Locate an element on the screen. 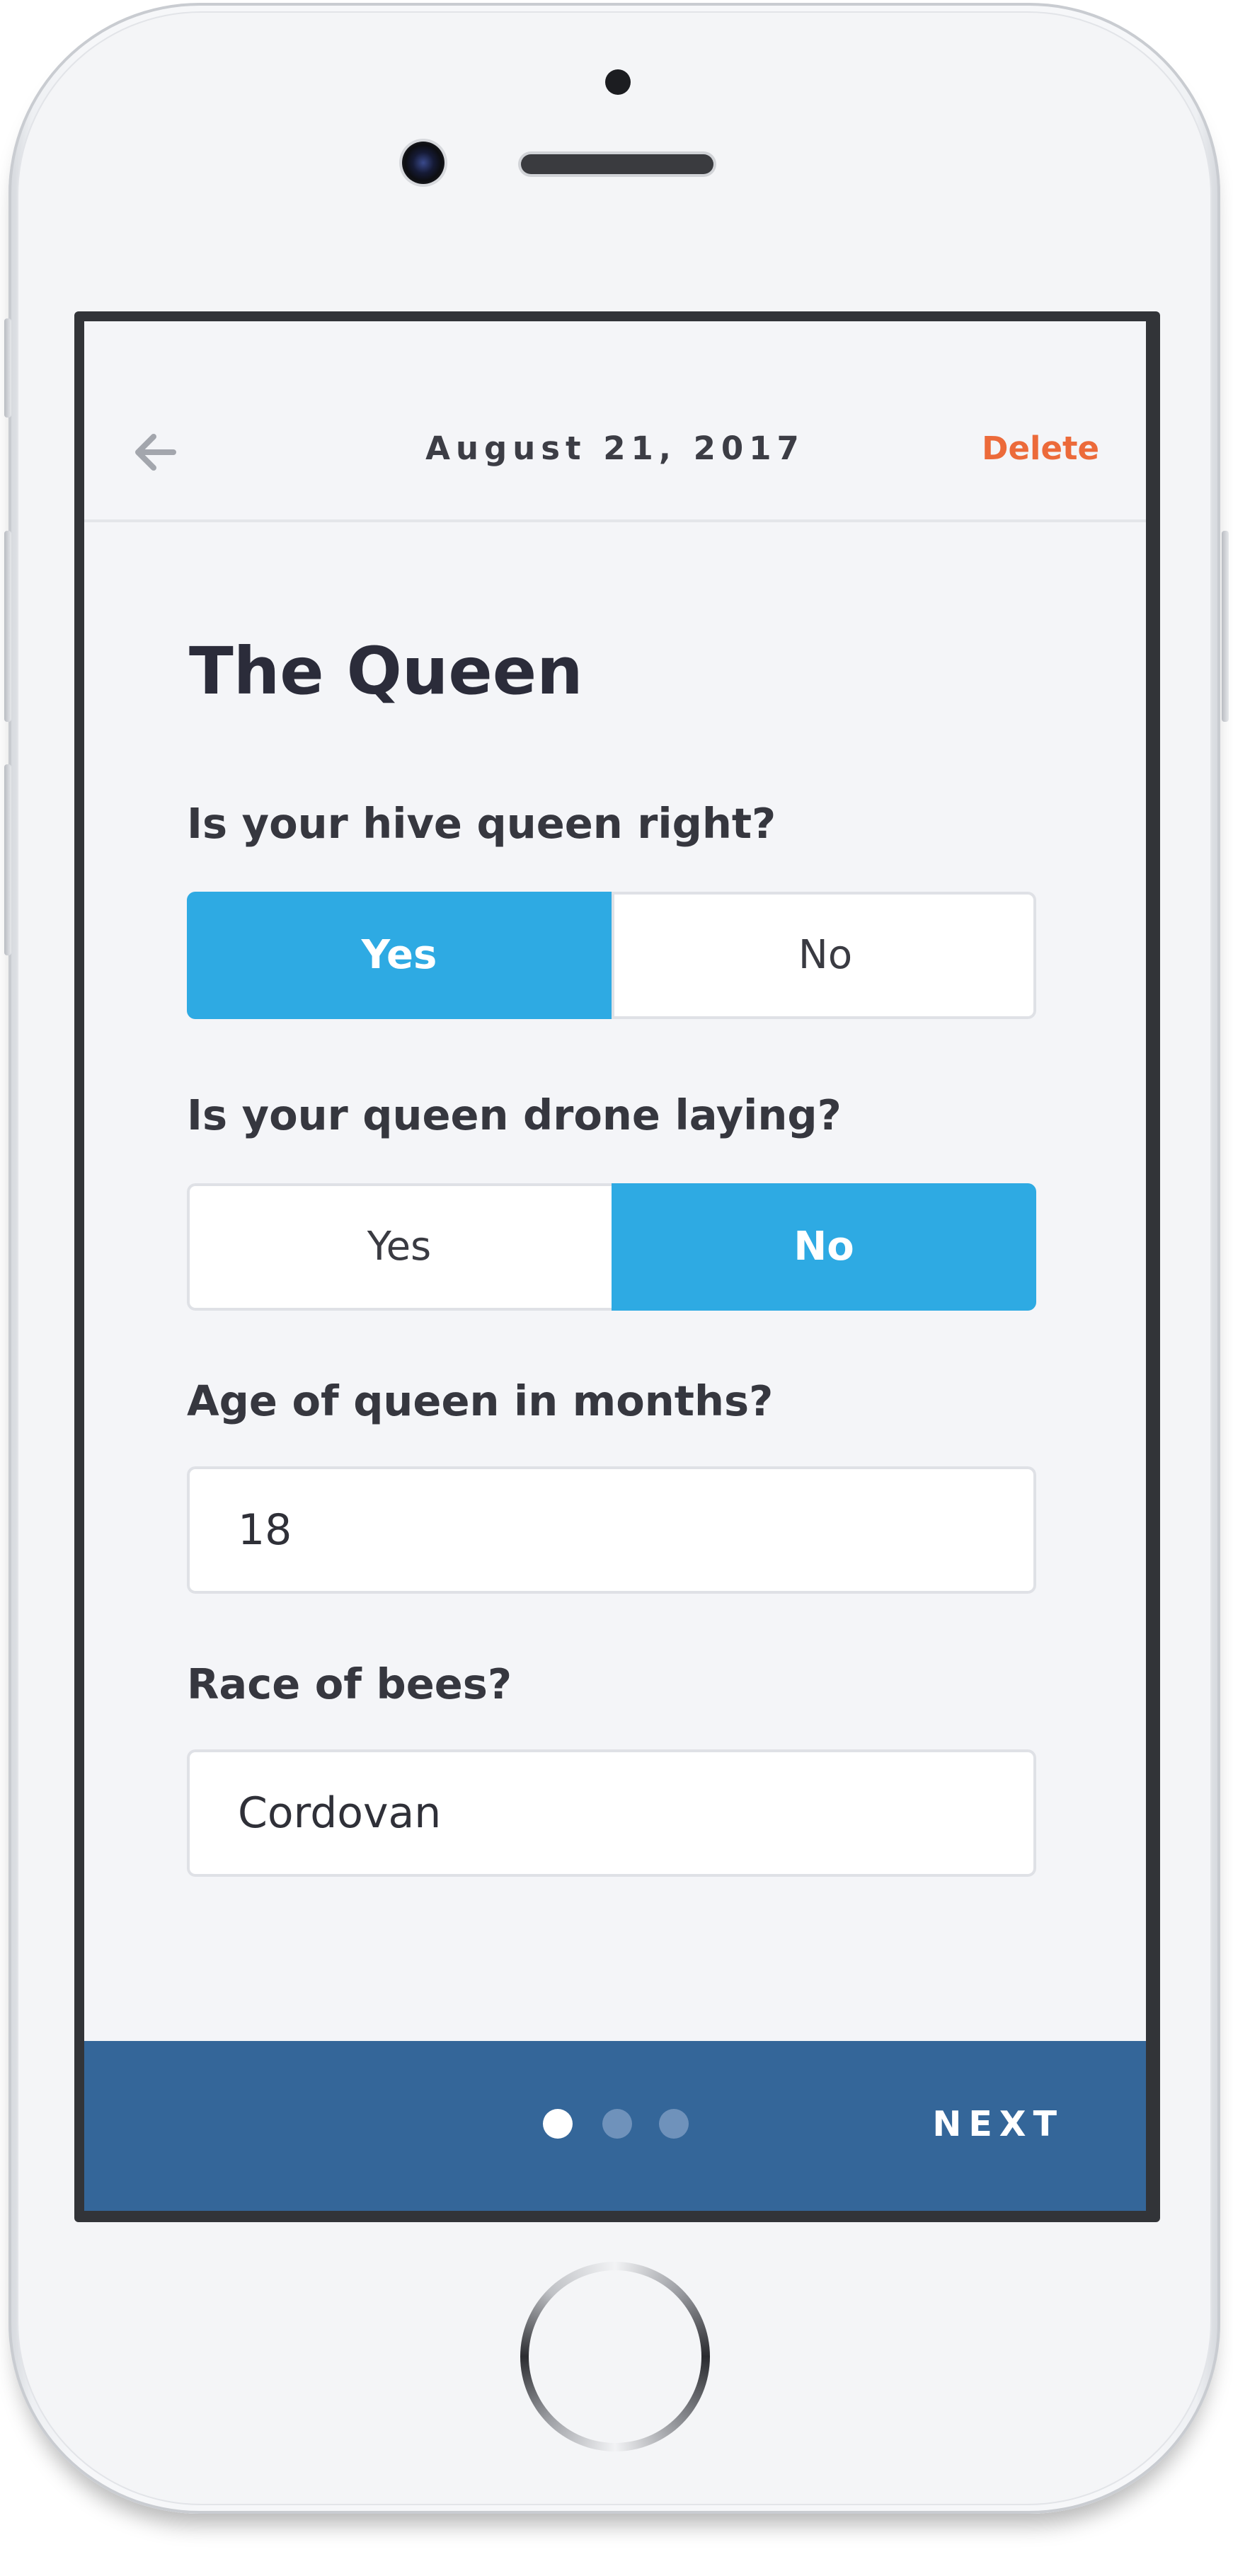 The height and width of the screenshot is (2576, 1233). volume-up-button is located at coordinates (7, 627).